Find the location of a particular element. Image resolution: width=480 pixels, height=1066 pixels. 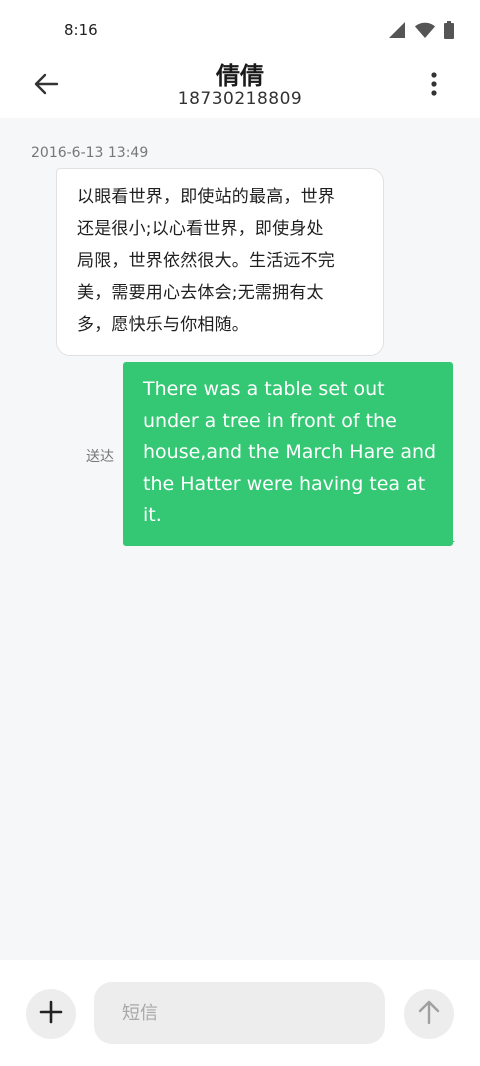

plus-icon is located at coordinates (51, 1014).